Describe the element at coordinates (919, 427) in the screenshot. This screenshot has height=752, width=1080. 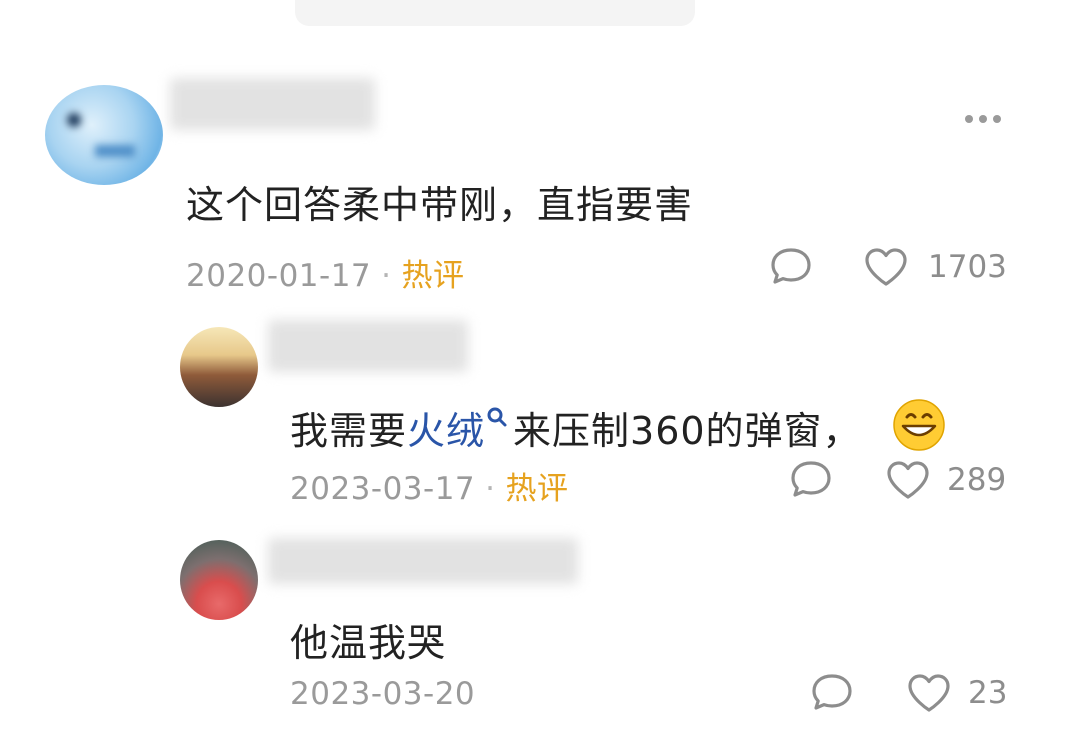
I see `grin-emoji` at that location.